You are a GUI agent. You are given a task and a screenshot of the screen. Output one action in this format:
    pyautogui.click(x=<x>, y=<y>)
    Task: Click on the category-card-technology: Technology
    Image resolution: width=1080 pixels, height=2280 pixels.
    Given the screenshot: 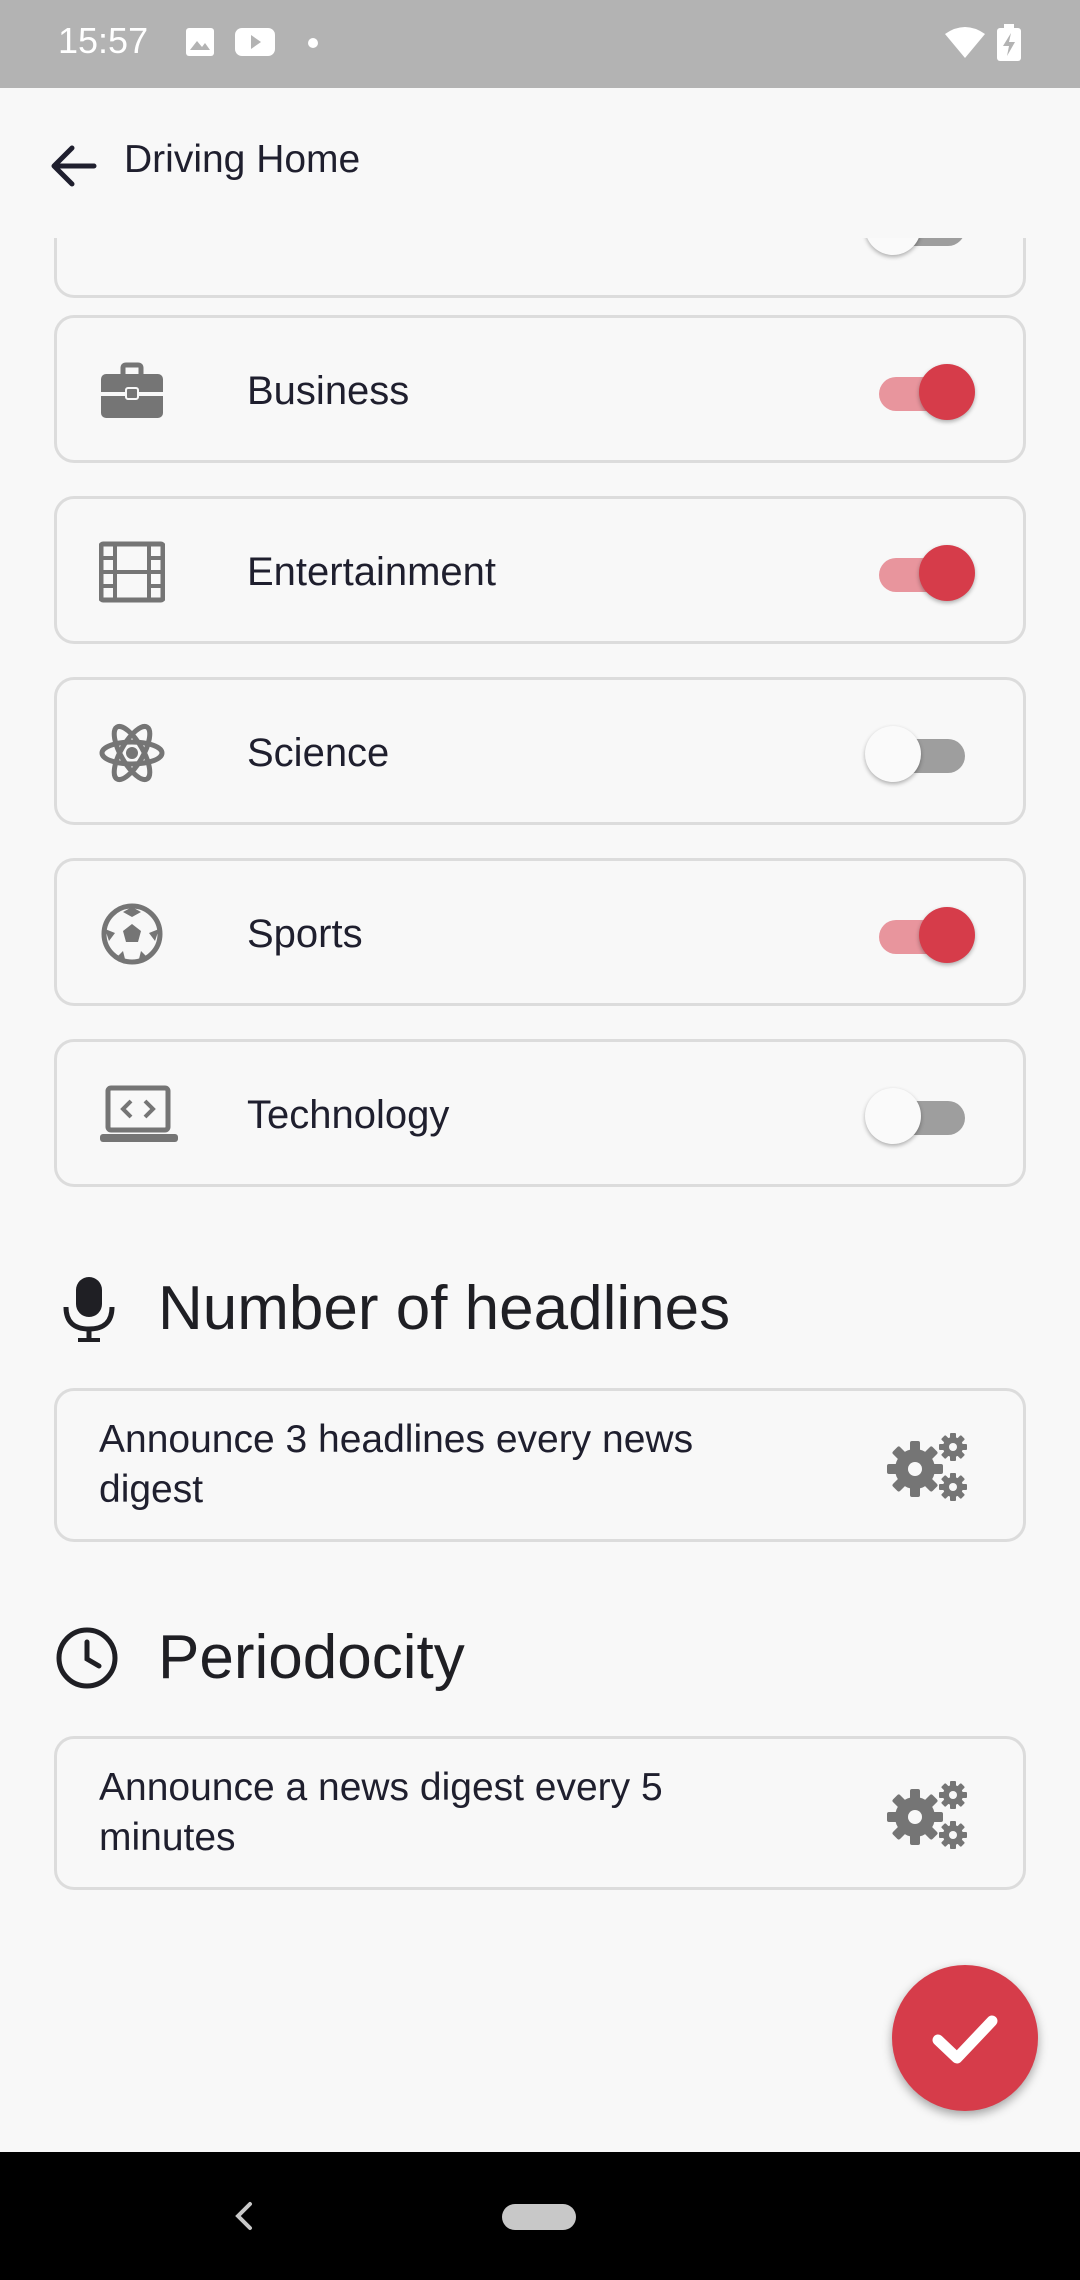 What is the action you would take?
    pyautogui.click(x=540, y=1113)
    